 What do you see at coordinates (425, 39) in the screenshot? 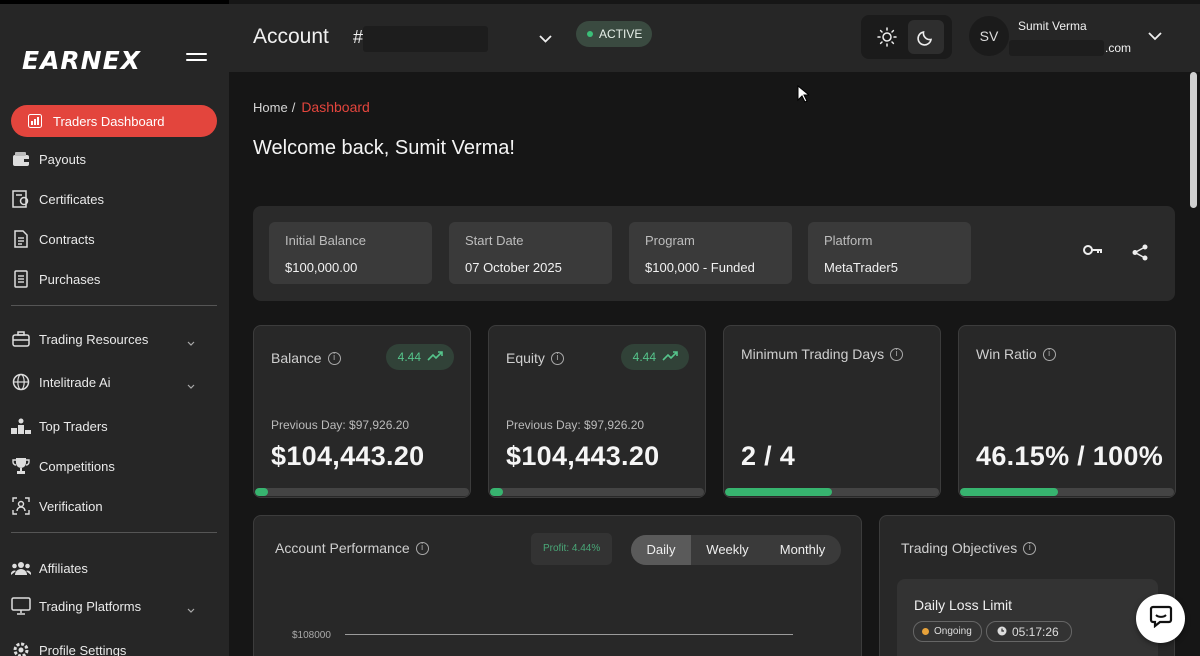
I see `account-number-redacted` at bounding box center [425, 39].